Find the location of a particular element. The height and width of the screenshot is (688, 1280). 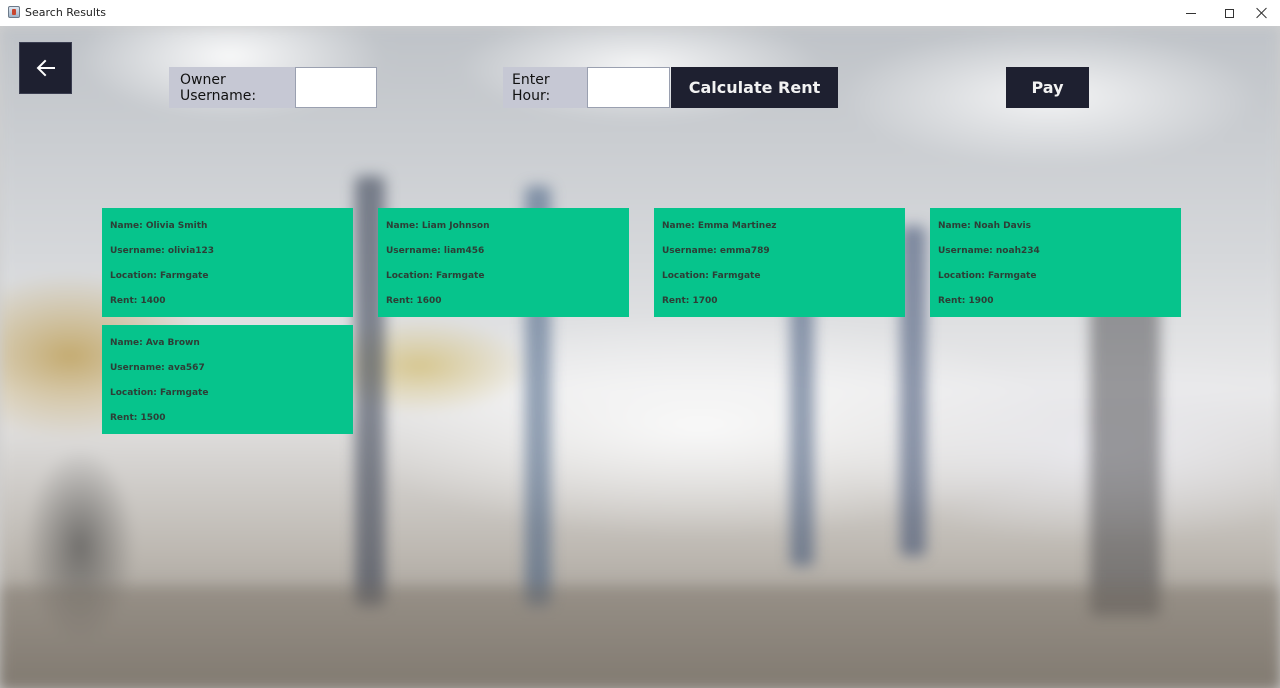

java-app-icon is located at coordinates (14, 12).